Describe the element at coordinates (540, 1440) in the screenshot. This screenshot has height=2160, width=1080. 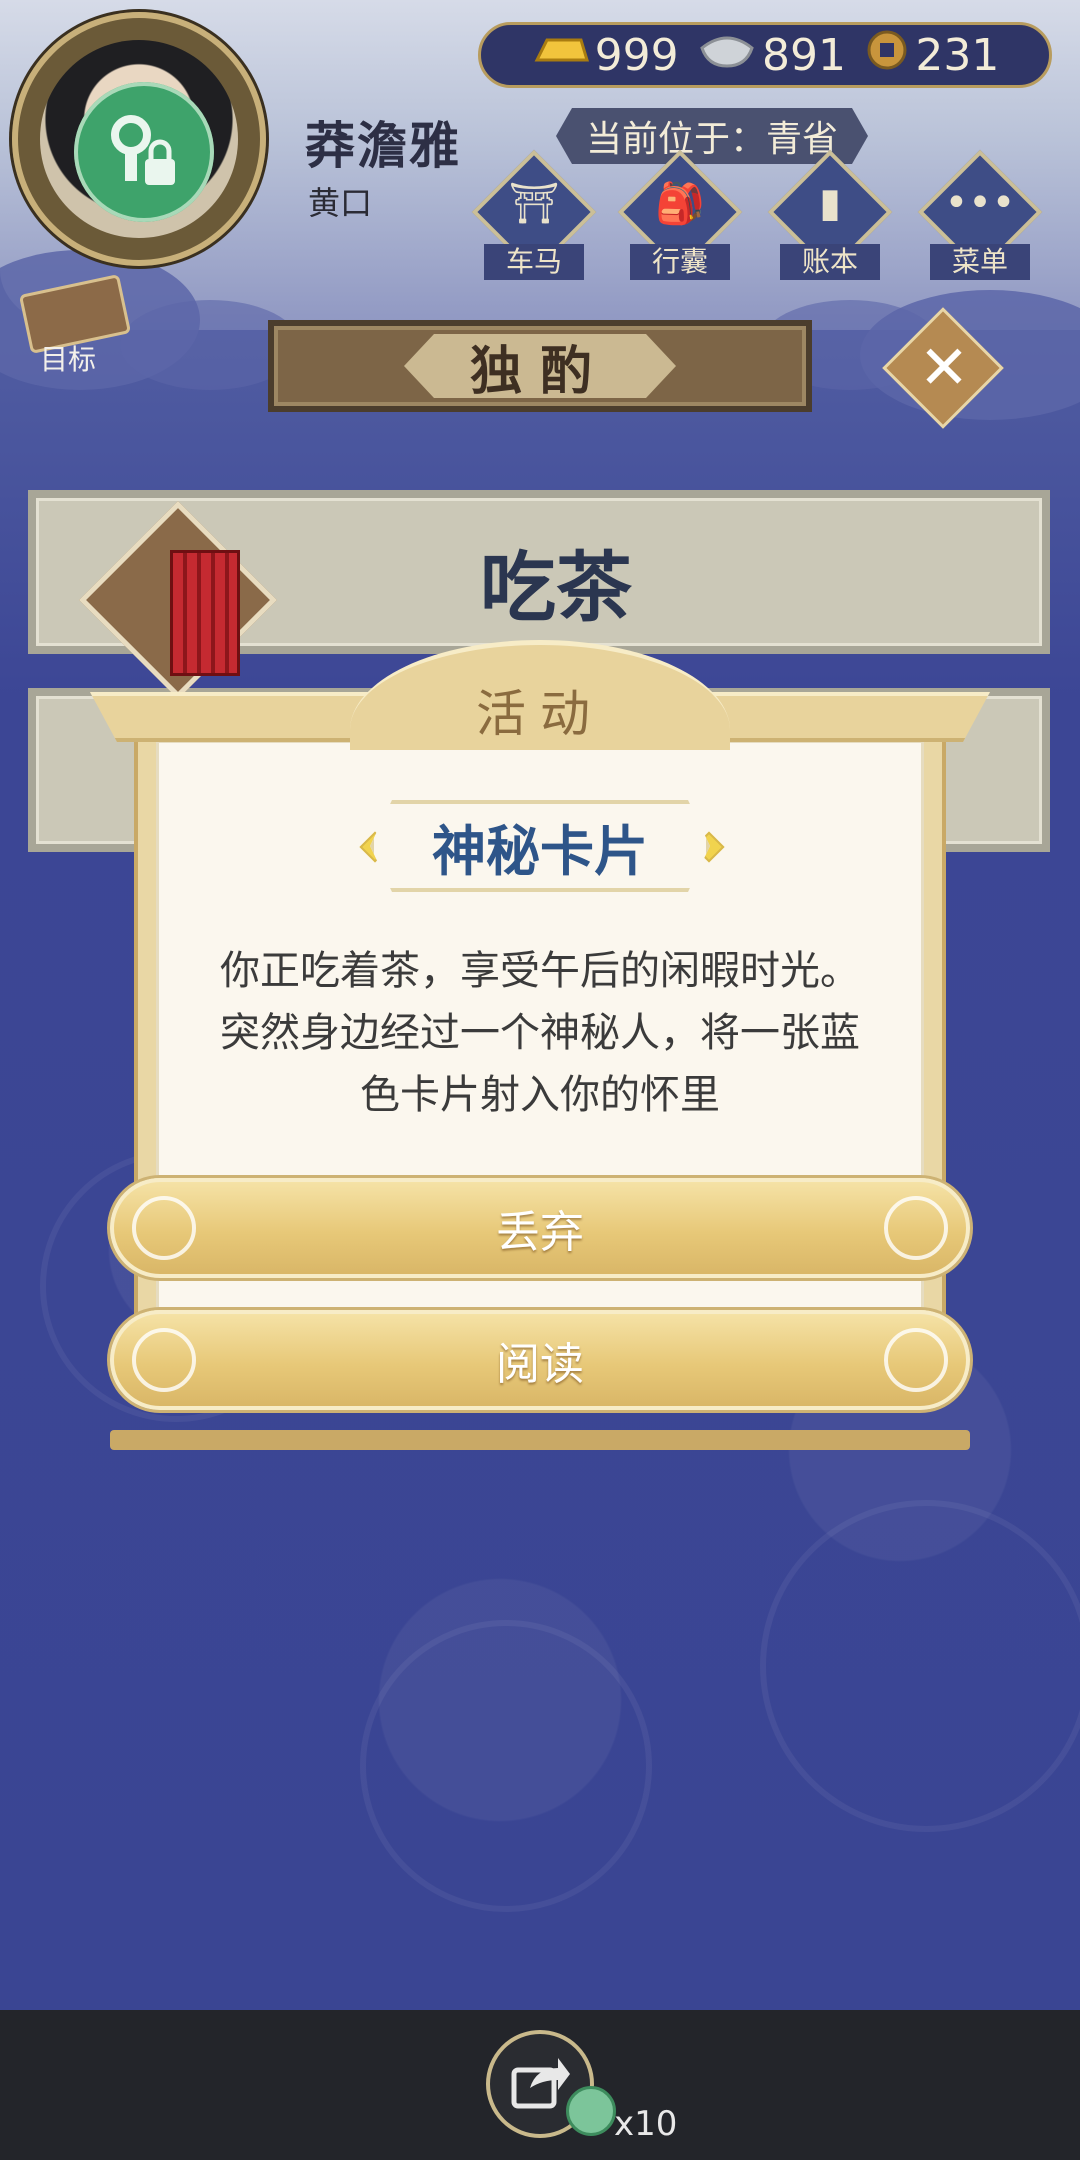
I see `dialog-base` at that location.